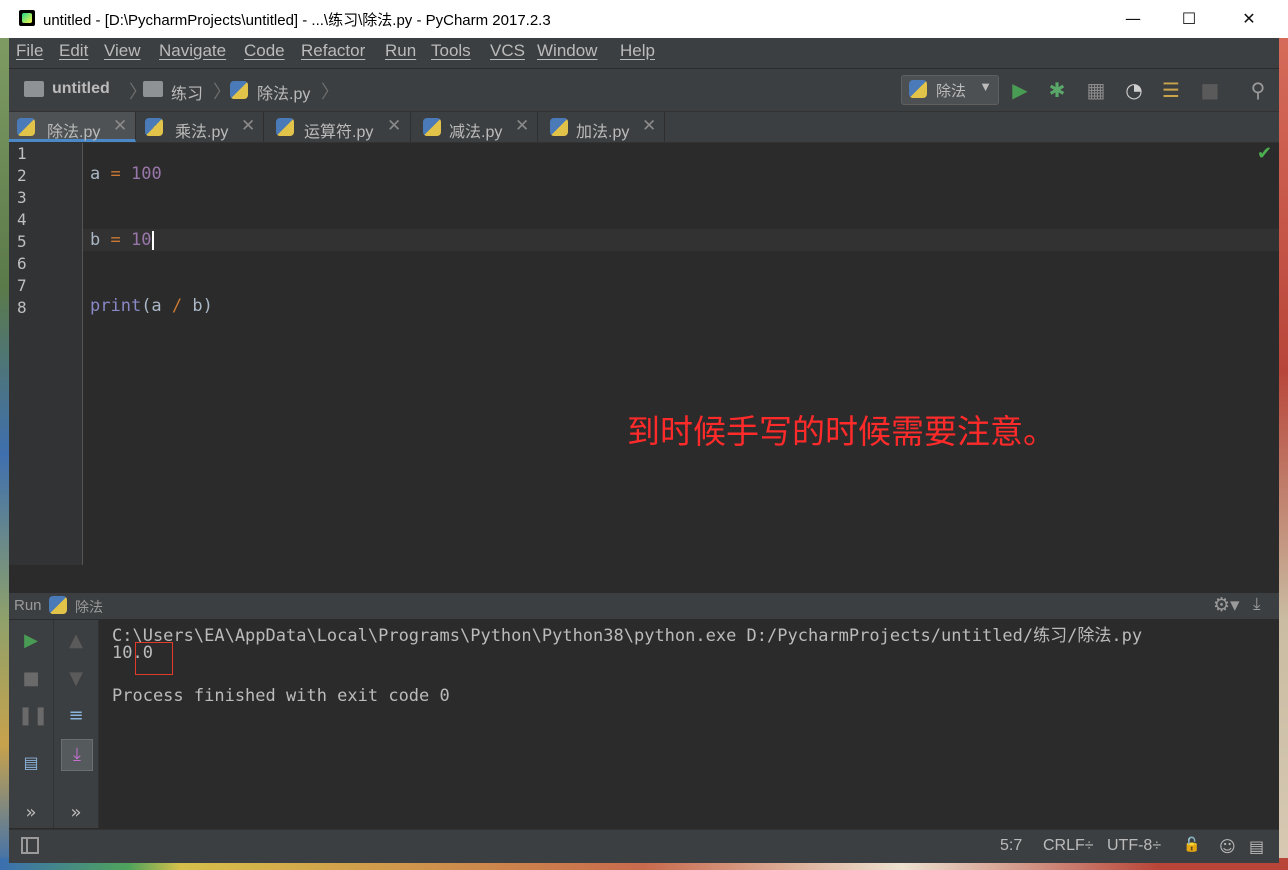  Describe the element at coordinates (89, 607) in the screenshot. I see `run-tab-label: 除法` at that location.